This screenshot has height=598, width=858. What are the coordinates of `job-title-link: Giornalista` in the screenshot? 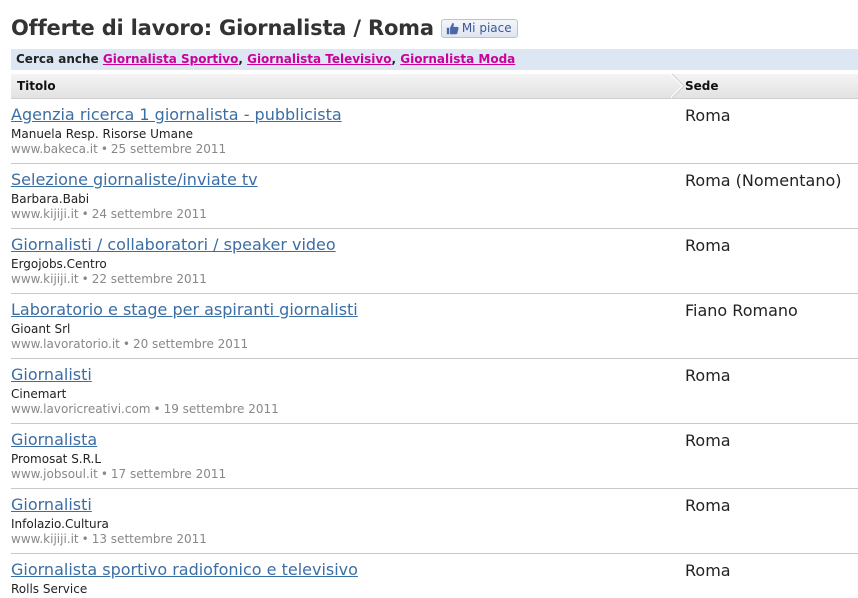 It's located at (54, 439).